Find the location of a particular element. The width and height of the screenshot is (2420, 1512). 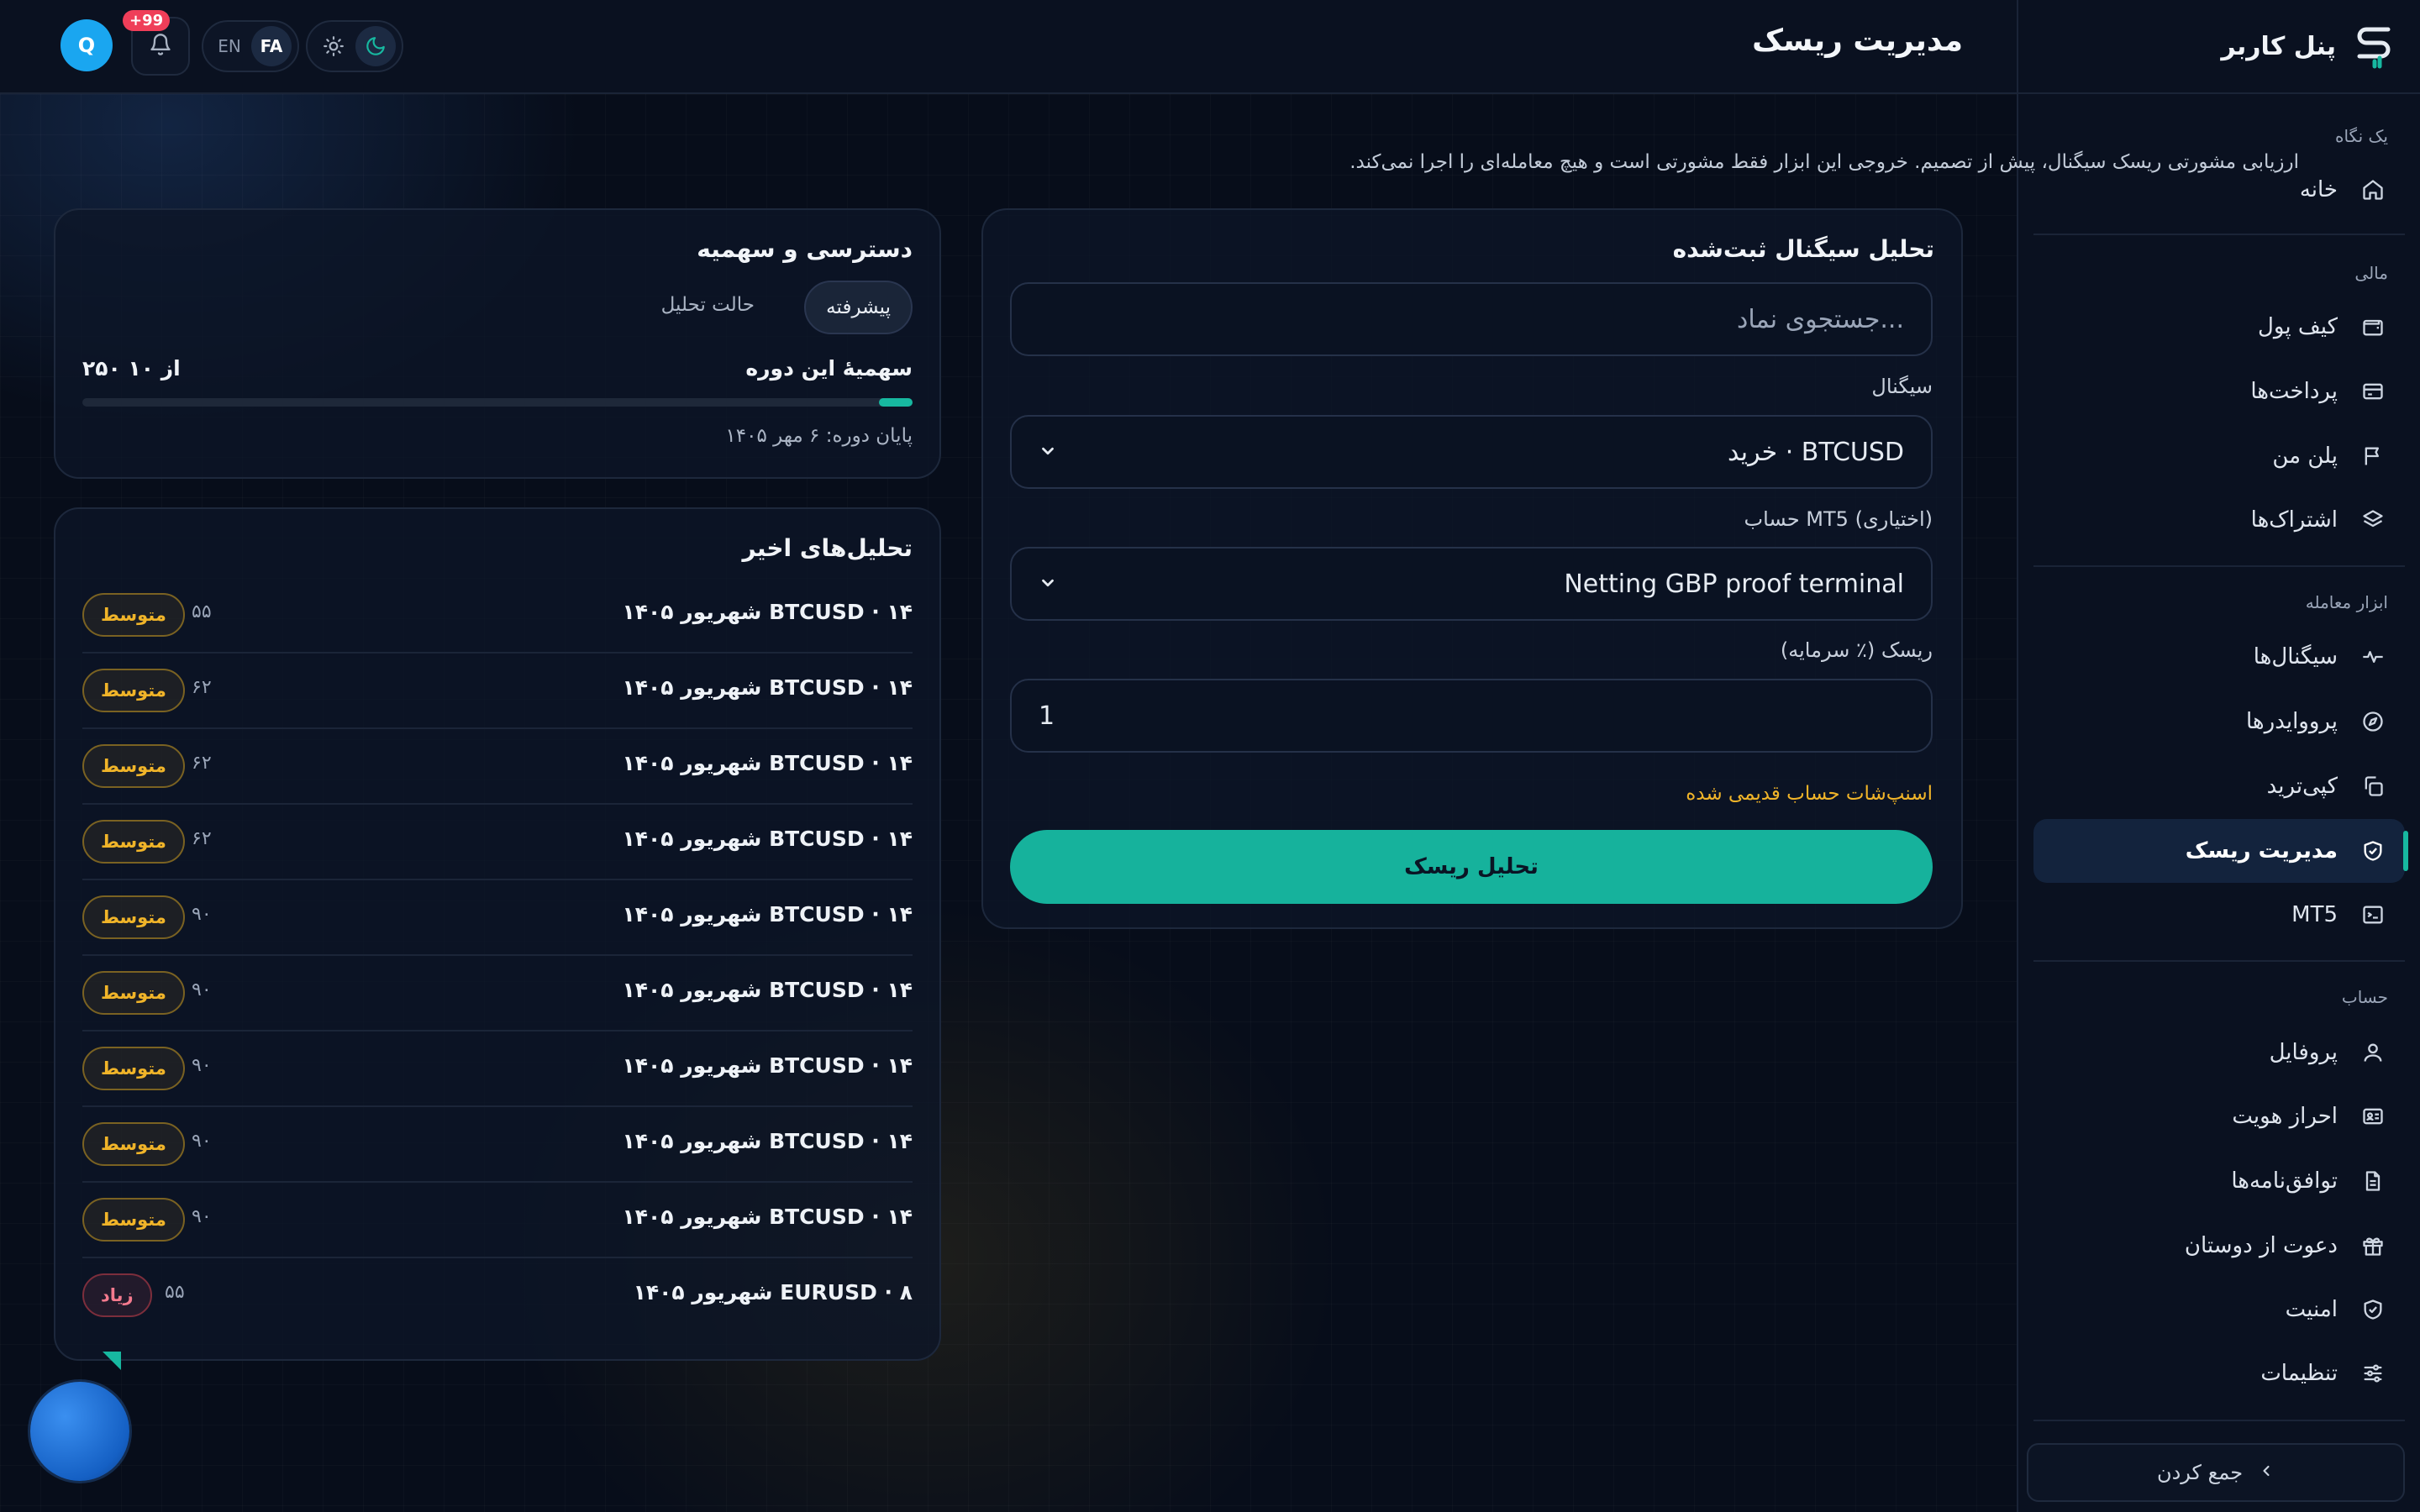

sun-icon is located at coordinates (333, 46).